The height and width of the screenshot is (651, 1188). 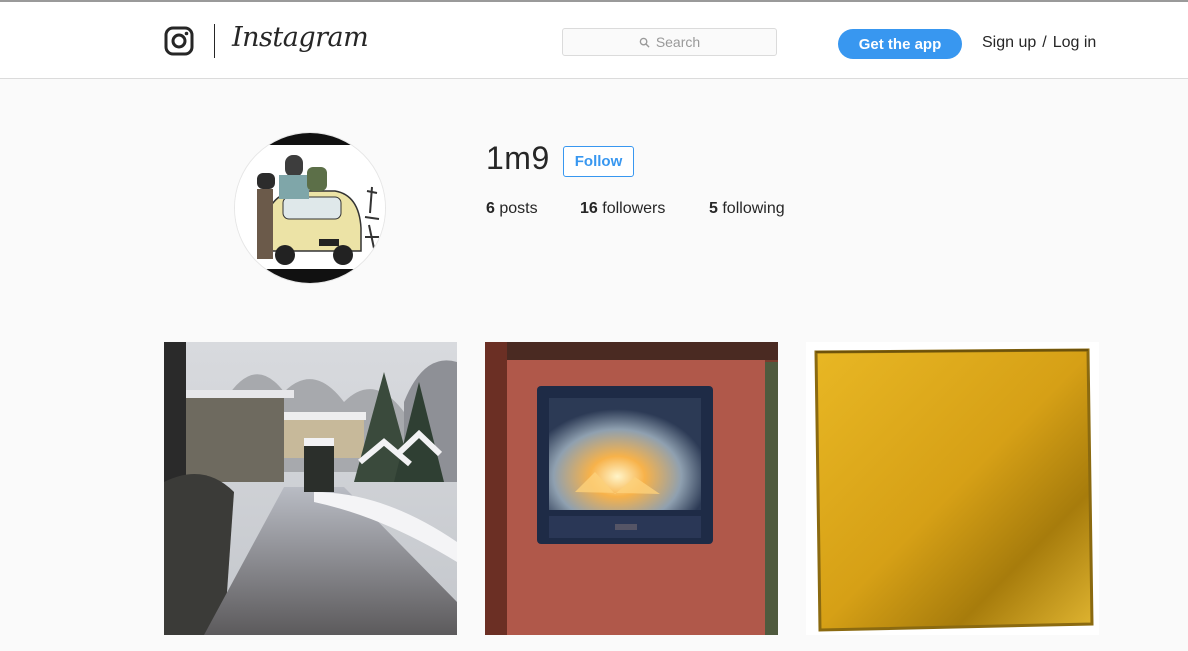 What do you see at coordinates (490, 208) in the screenshot?
I see `posts-count: 6` at bounding box center [490, 208].